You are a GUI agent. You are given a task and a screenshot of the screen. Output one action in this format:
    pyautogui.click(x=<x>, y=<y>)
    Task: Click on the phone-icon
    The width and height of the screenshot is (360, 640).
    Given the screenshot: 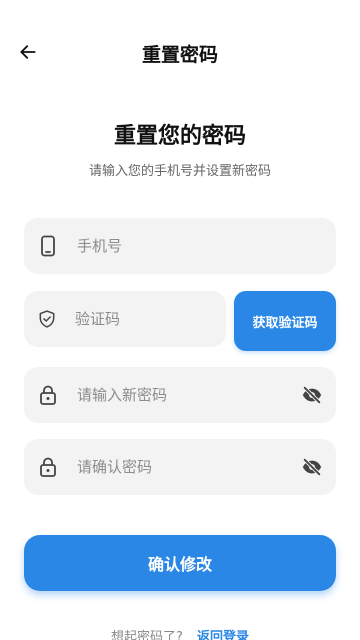 What is the action you would take?
    pyautogui.click(x=48, y=246)
    